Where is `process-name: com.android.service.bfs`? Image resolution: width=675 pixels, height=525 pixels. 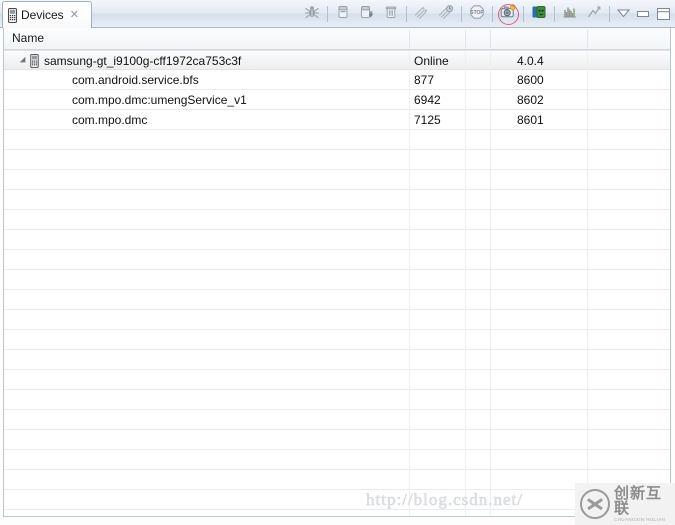 process-name: com.android.service.bfs is located at coordinates (135, 80).